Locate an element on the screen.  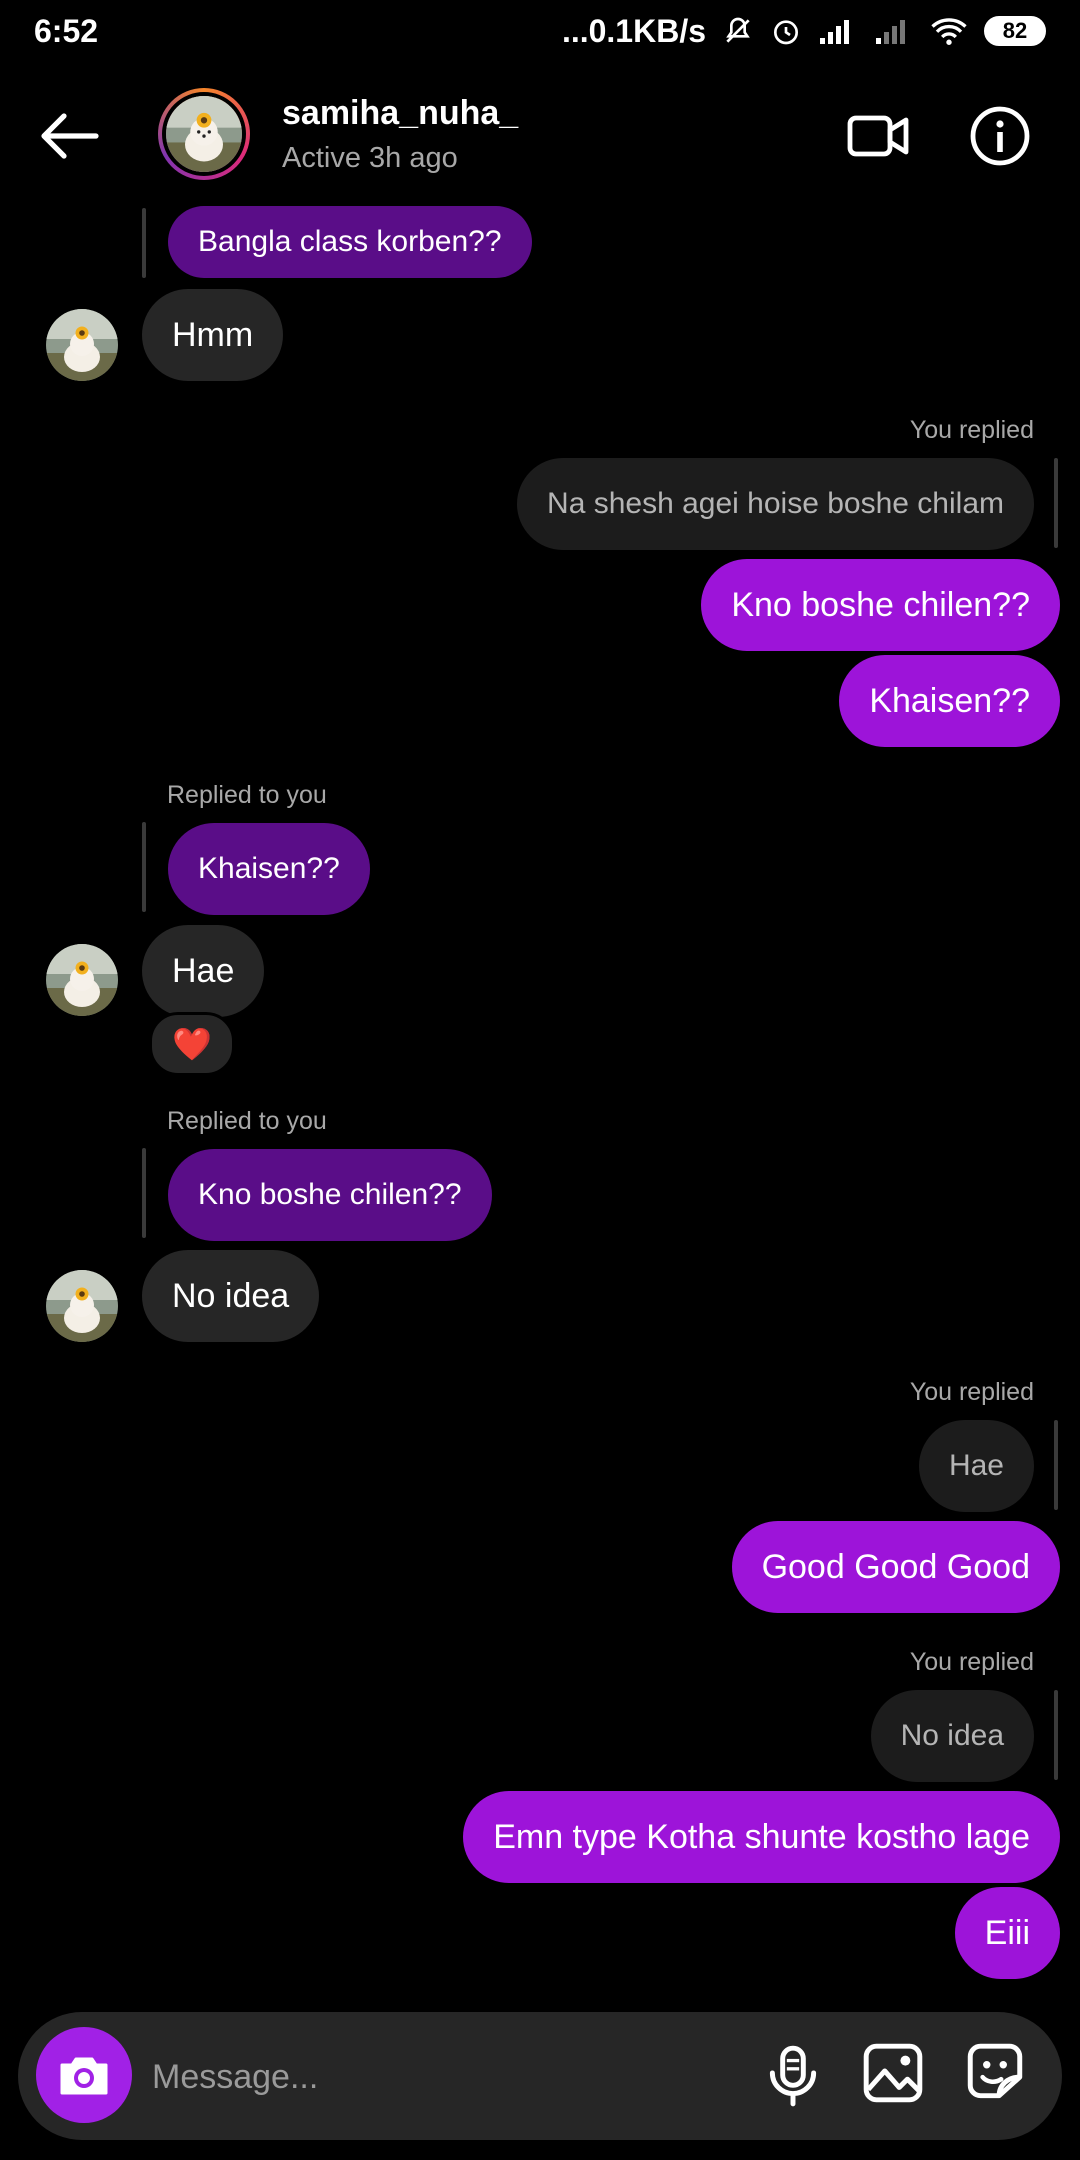
incoming-message: Hae is located at coordinates (203, 971).